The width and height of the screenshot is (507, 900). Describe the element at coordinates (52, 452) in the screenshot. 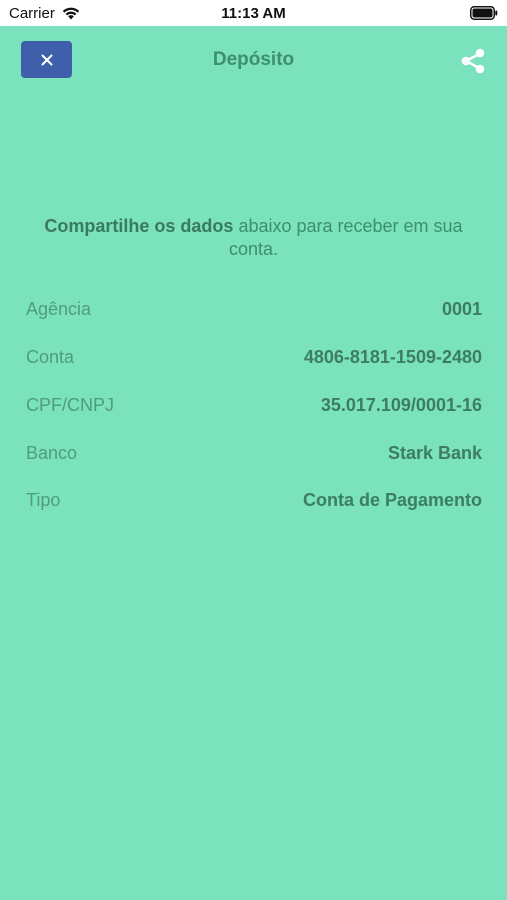

I see `info-label: Banco` at that location.